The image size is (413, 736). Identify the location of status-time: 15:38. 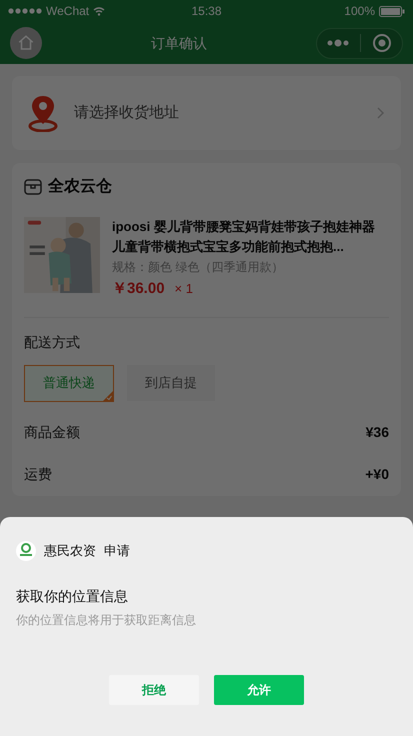
(206, 11).